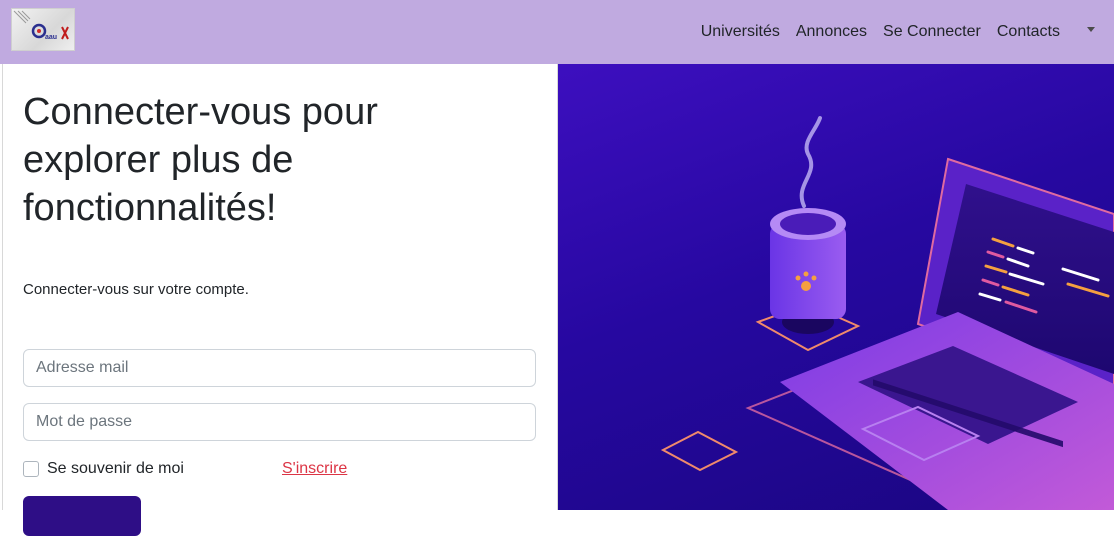 The width and height of the screenshot is (1114, 536). Describe the element at coordinates (740, 32) in the screenshot. I see `nav-link-universites: Universités` at that location.